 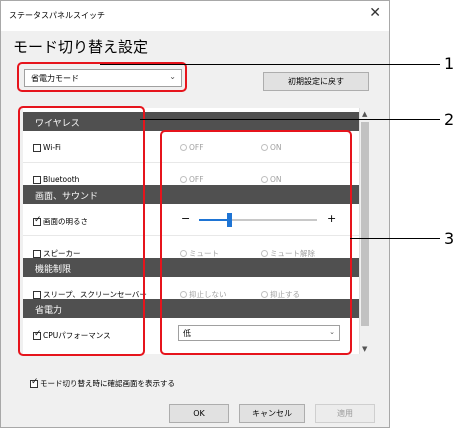 What do you see at coordinates (449, 63) in the screenshot?
I see `callout-number-1: 1` at bounding box center [449, 63].